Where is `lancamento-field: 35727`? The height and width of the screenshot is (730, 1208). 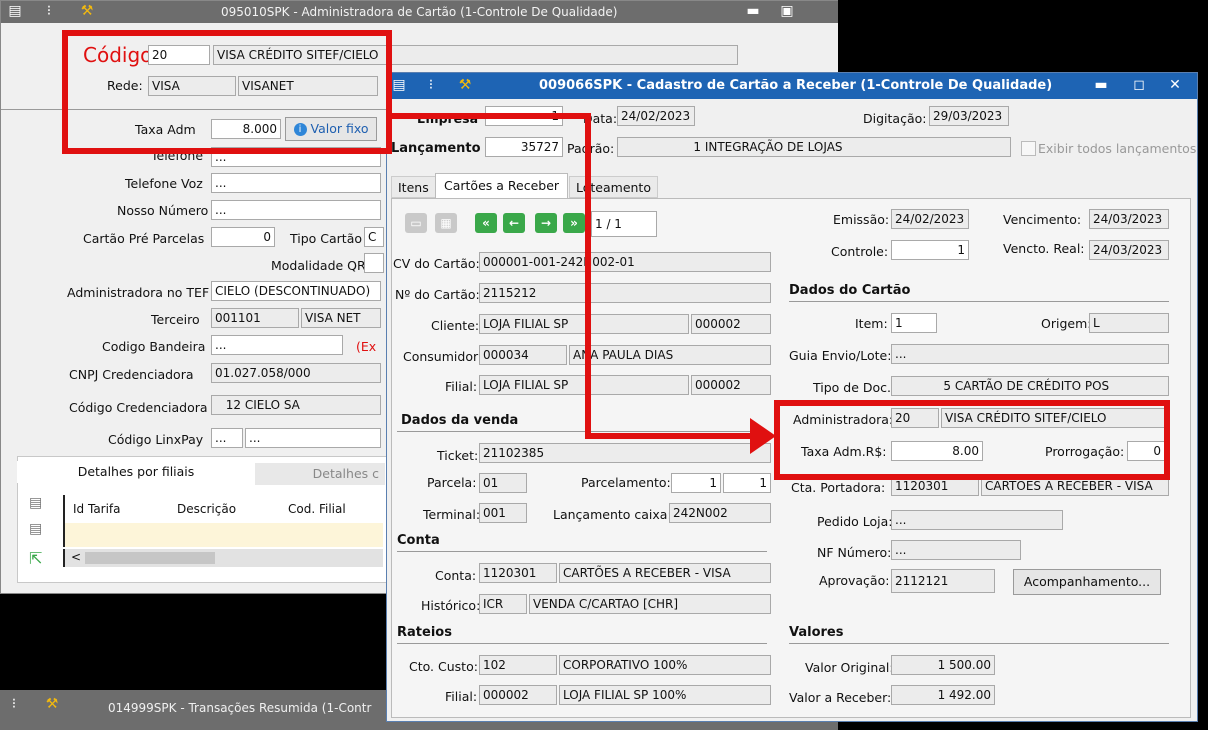
lancamento-field: 35727 is located at coordinates (524, 147).